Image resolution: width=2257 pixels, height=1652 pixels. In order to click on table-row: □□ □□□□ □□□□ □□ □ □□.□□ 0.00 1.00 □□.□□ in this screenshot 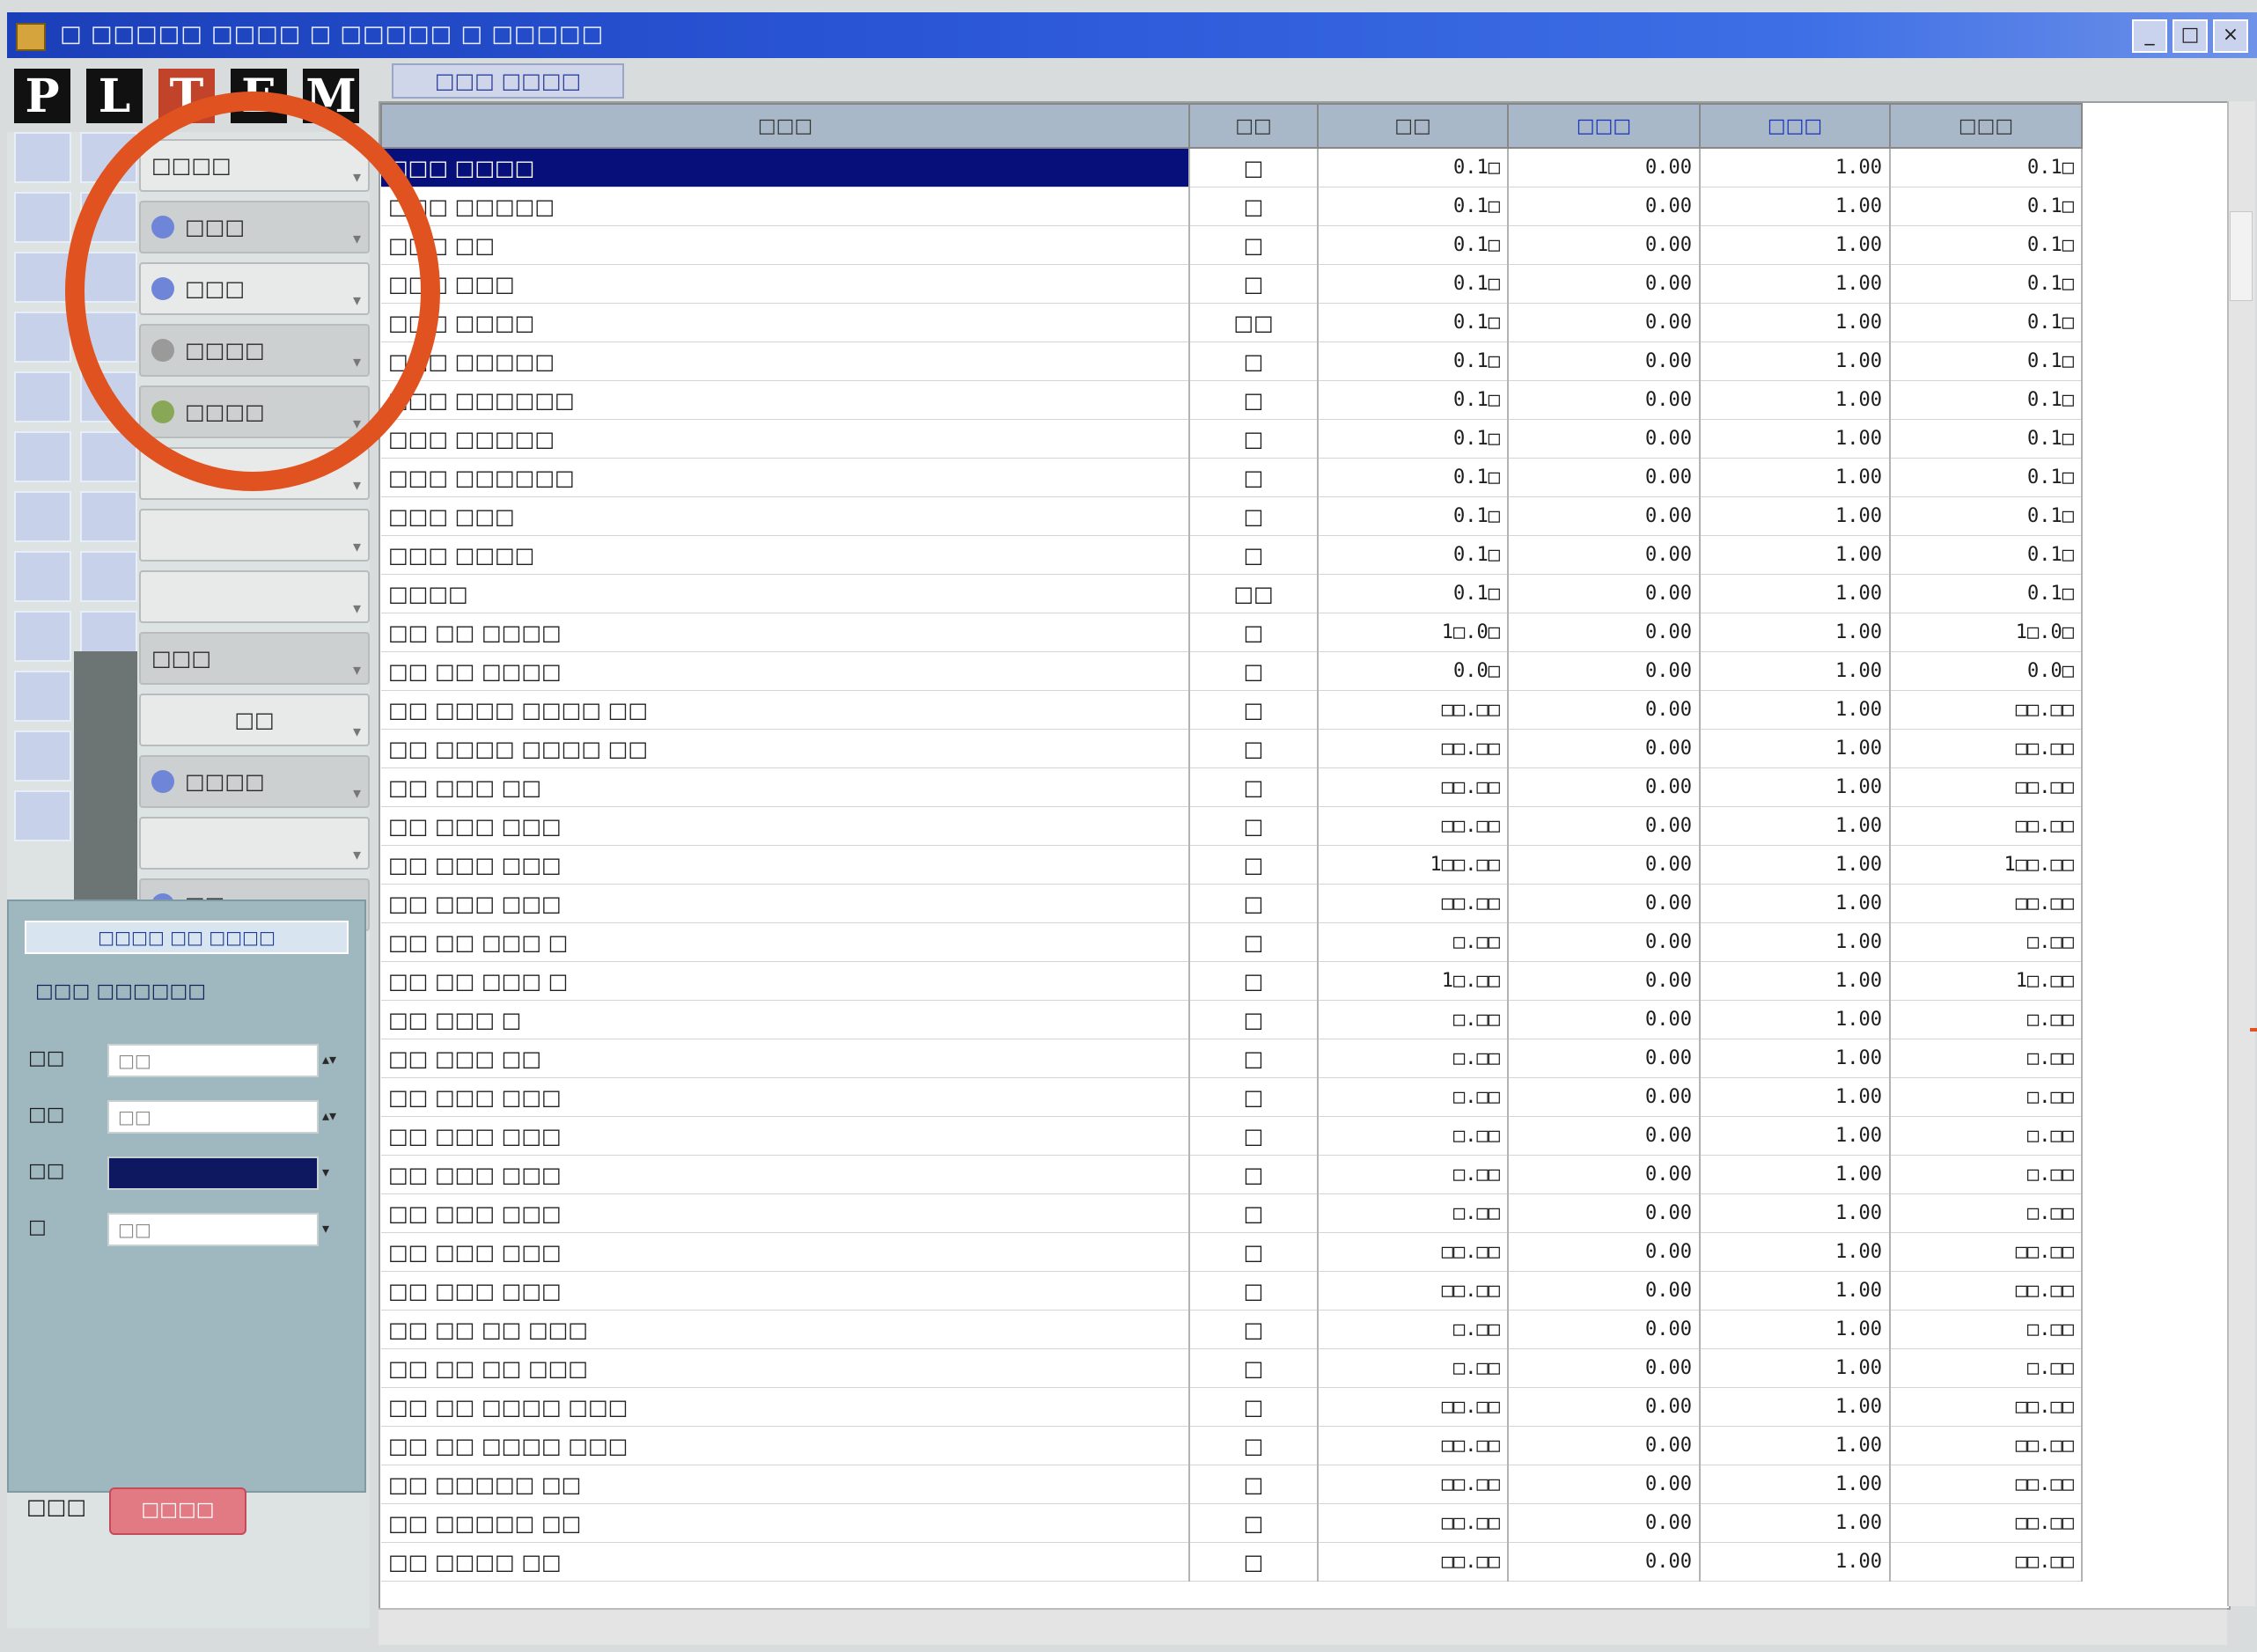, I will do `click(1232, 748)`.